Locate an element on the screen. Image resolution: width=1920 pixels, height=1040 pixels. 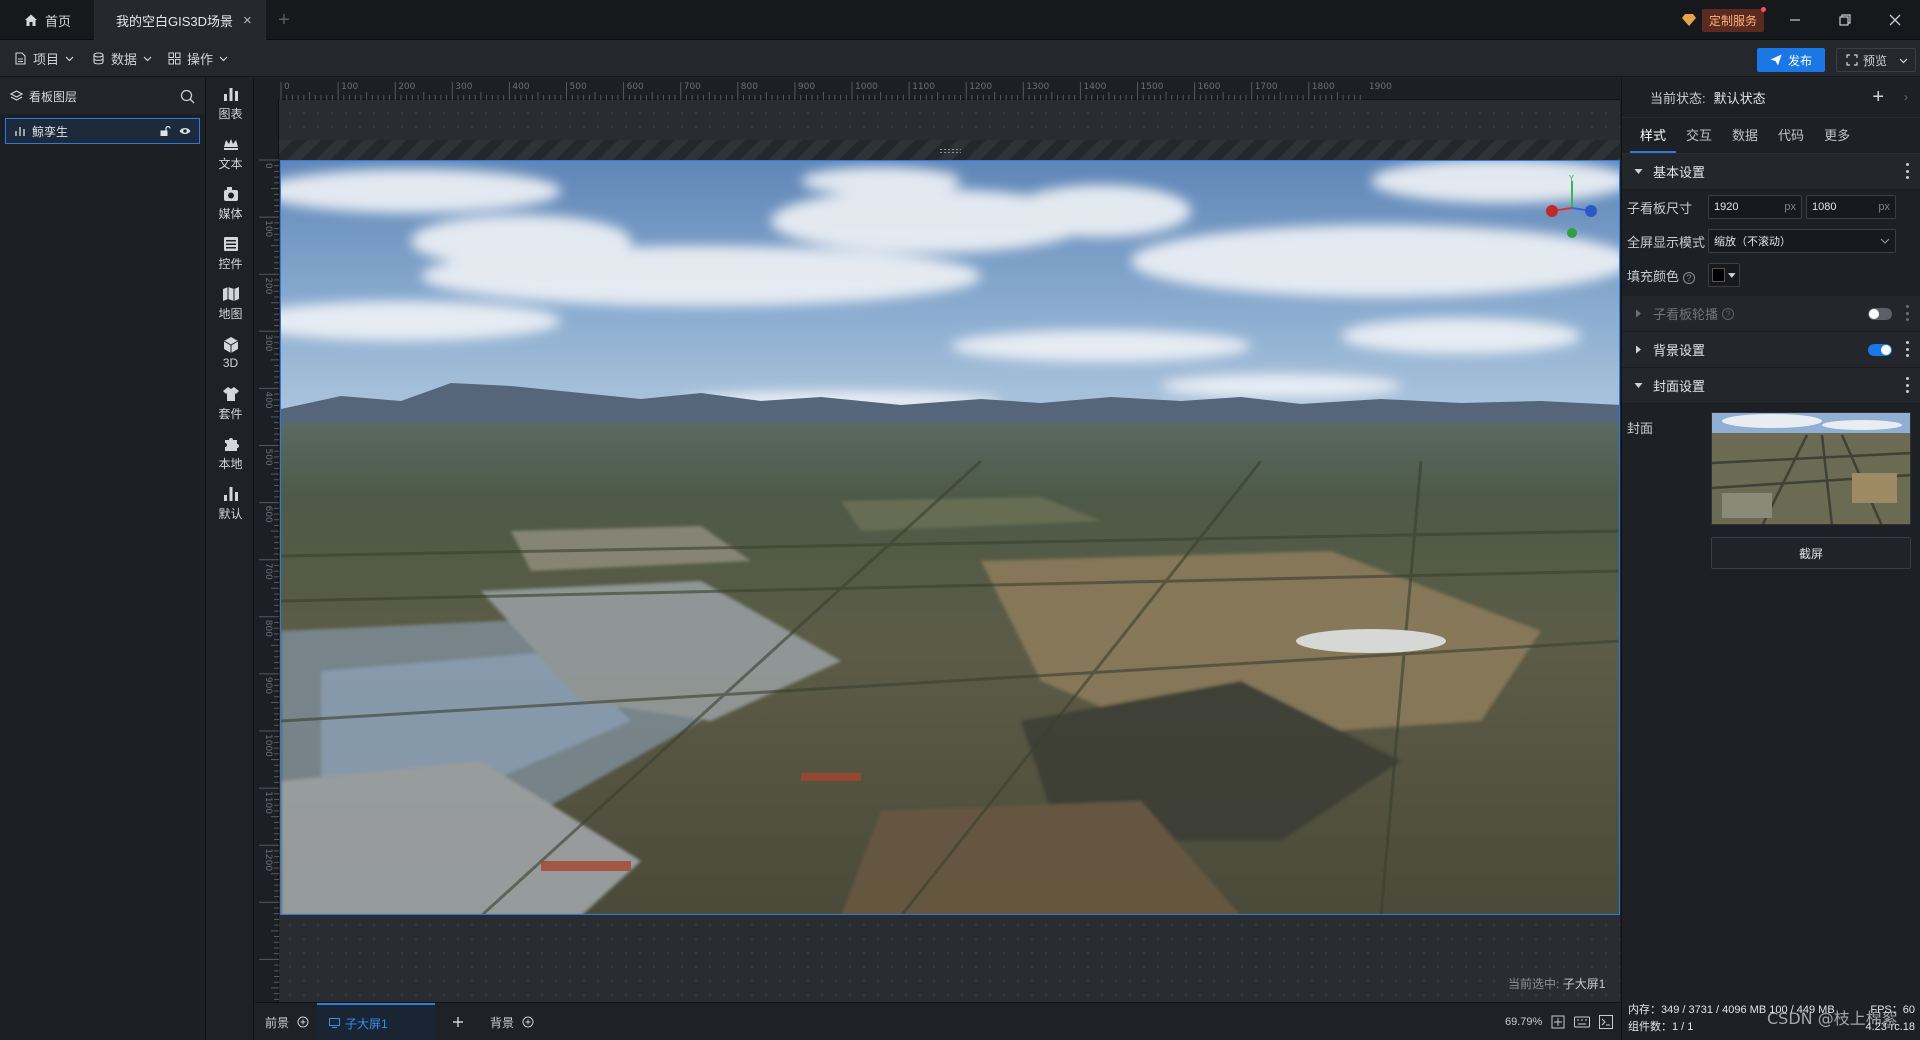
tab-sub-screen-label: 子大屏1 is located at coordinates (366, 1023).